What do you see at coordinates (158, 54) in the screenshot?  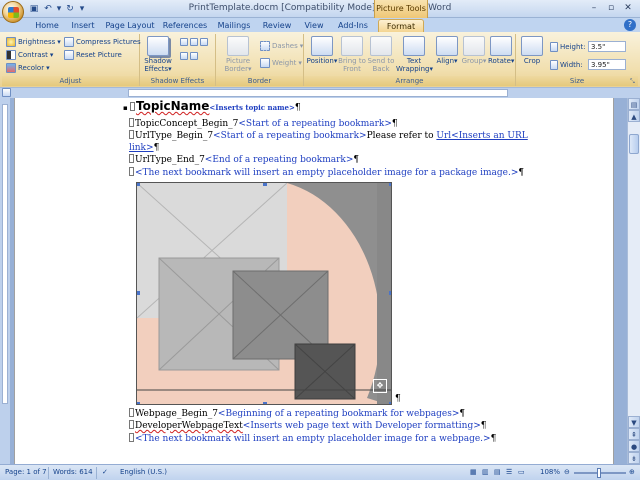 I see `shadow-effects-button: Shadow Effects▾` at bounding box center [158, 54].